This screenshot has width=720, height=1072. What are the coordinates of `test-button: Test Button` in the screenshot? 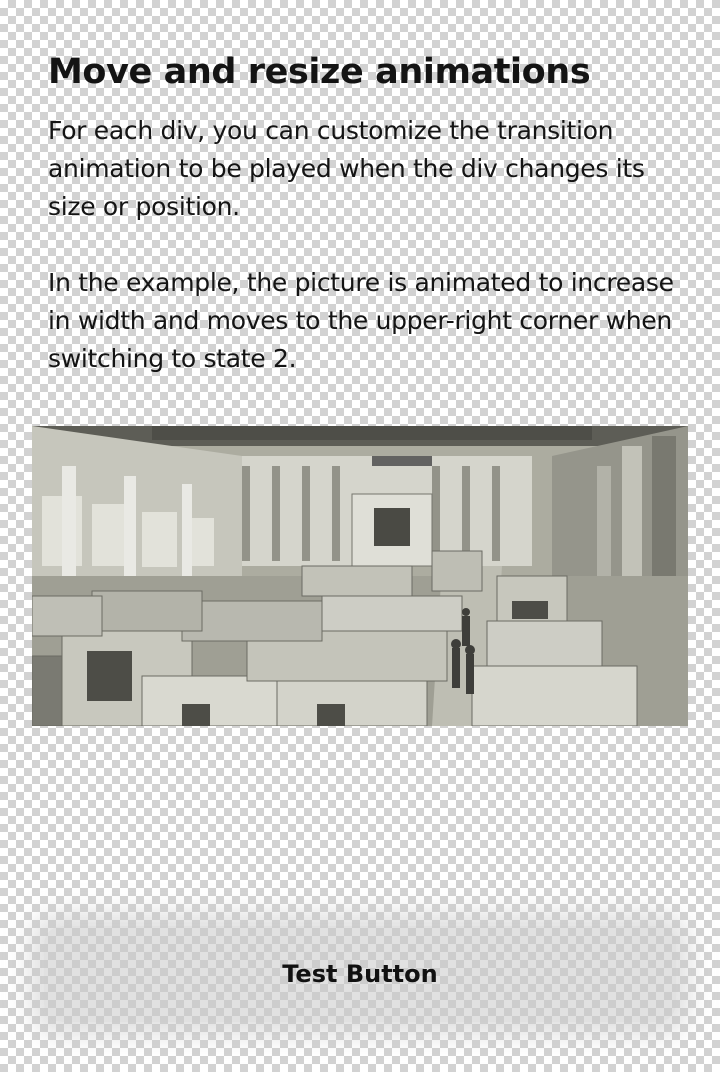 It's located at (360, 974).